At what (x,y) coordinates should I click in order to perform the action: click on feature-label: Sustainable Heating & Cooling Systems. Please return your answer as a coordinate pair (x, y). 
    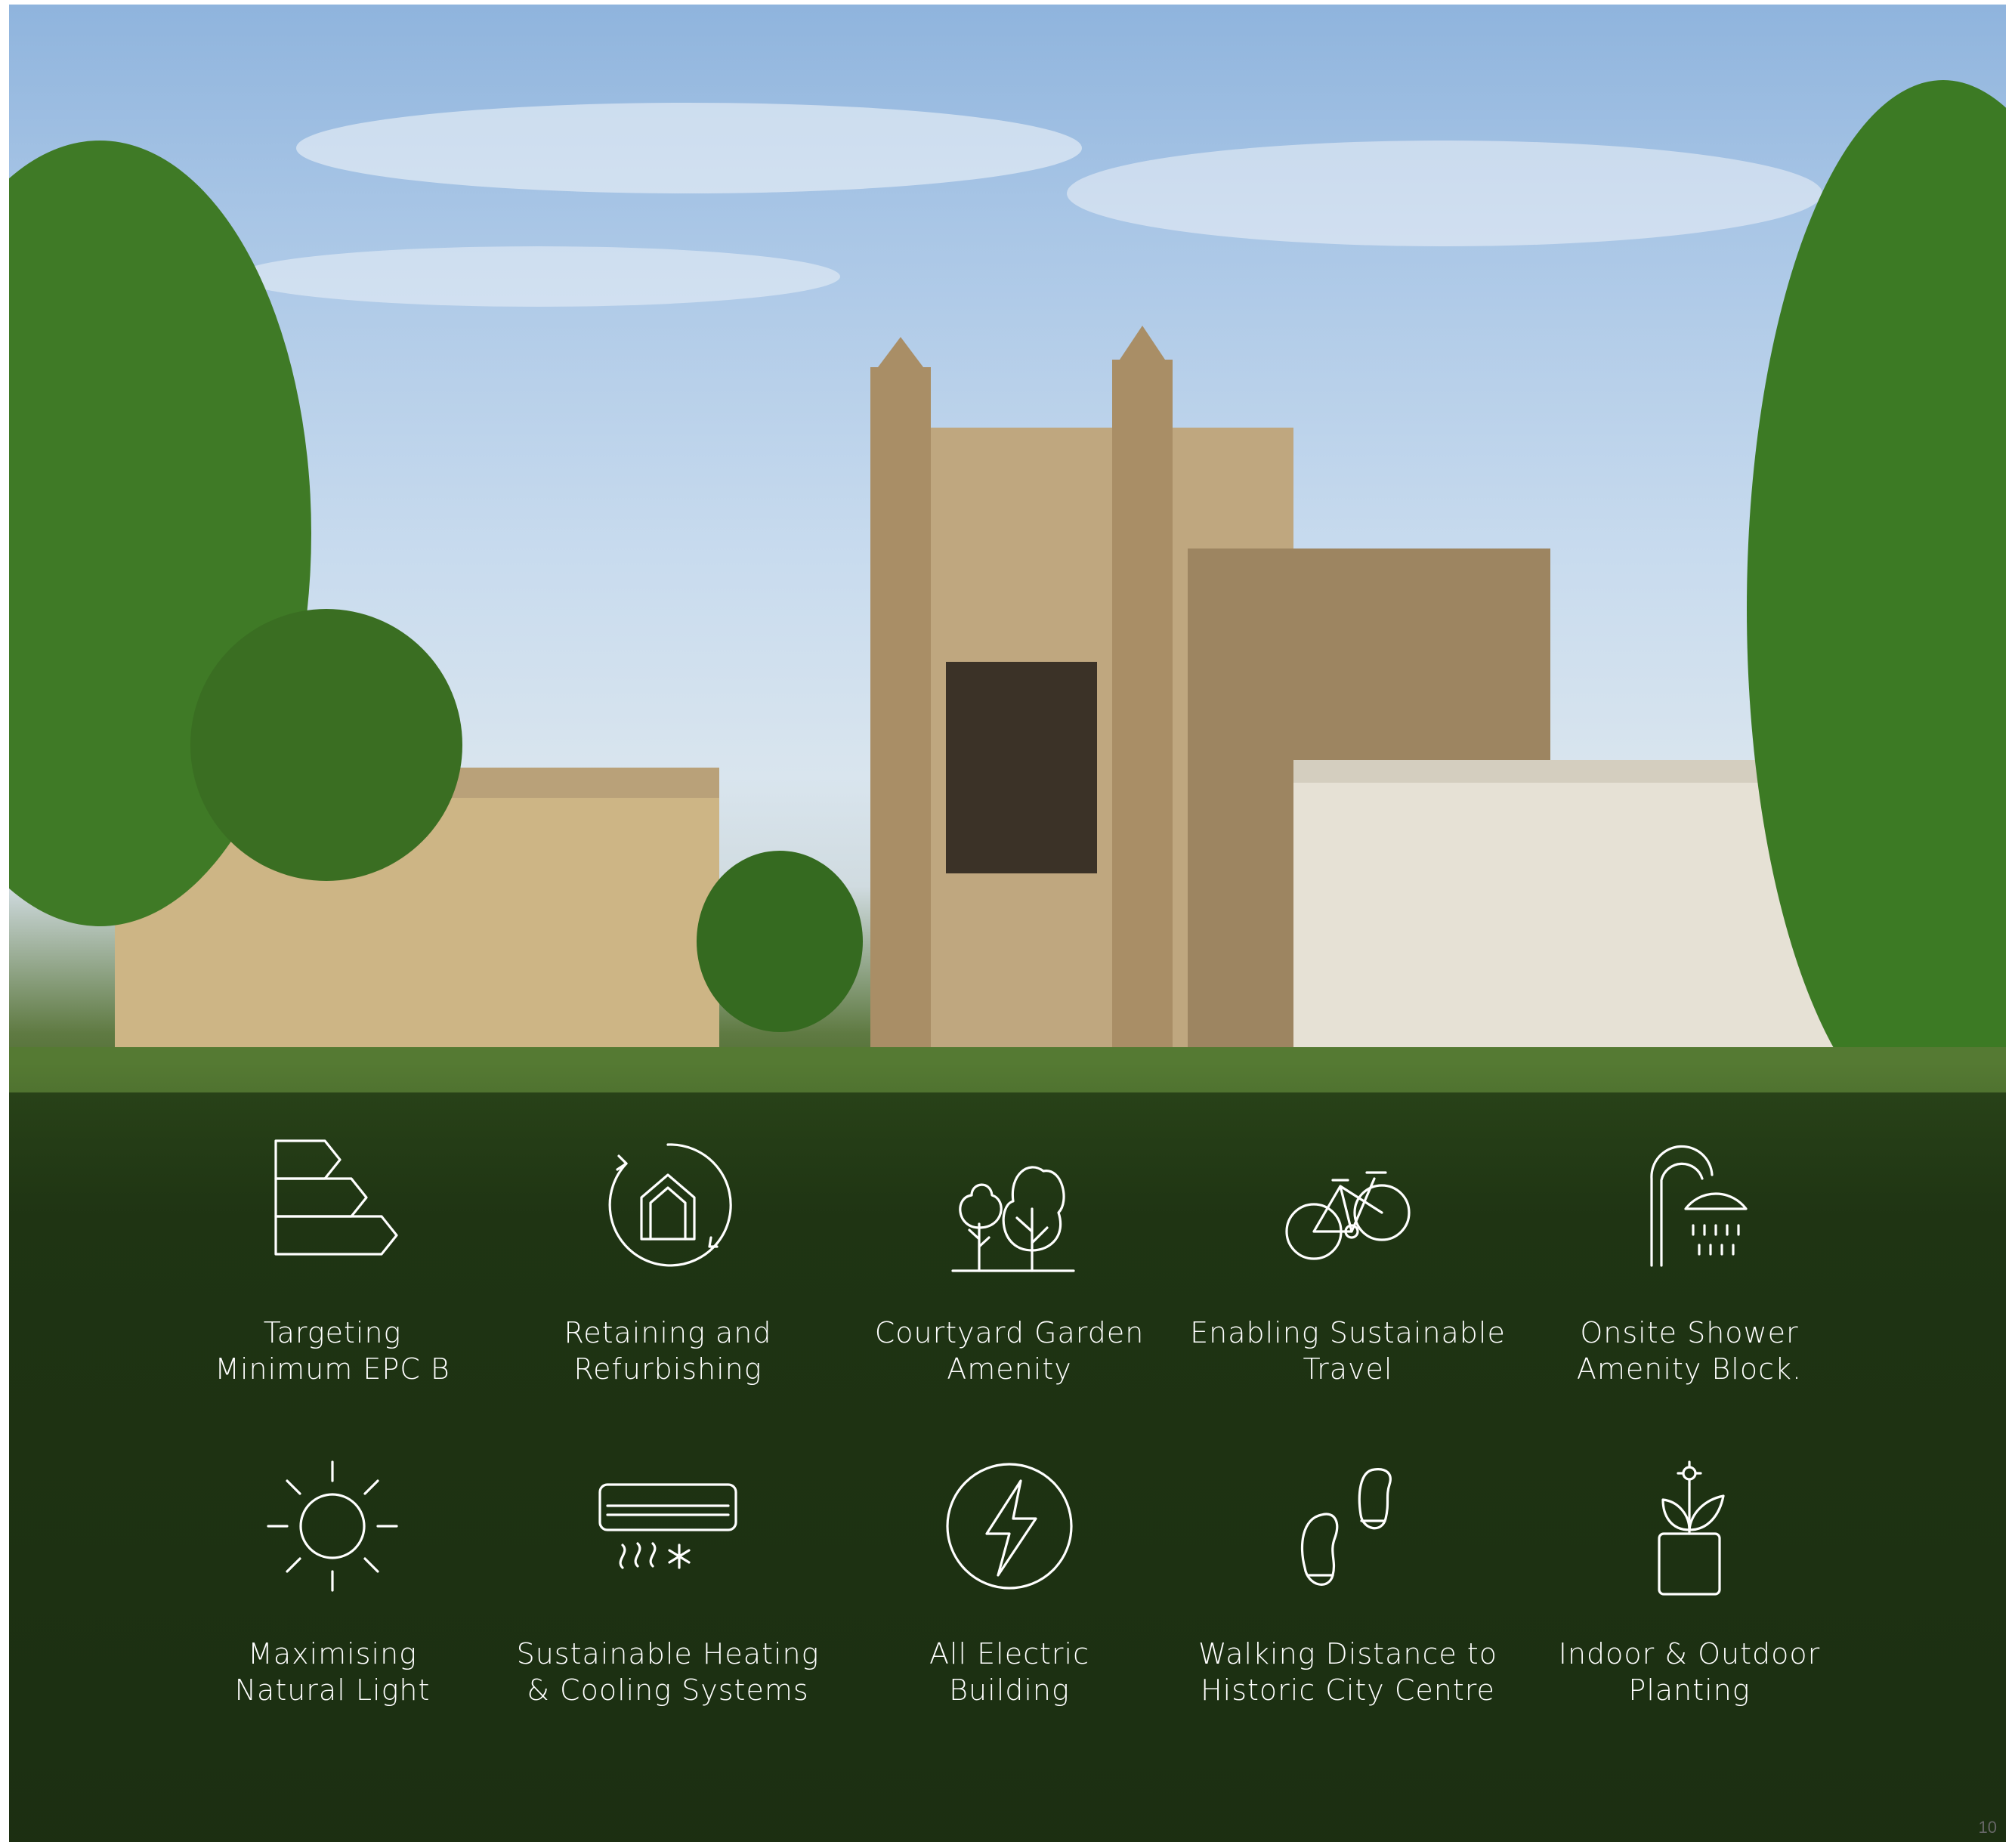
    Looking at the image, I should click on (668, 1672).